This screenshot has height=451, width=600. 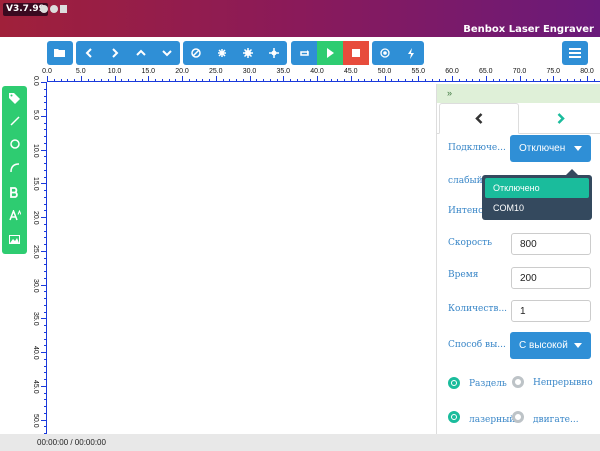 I want to click on ruler-y-label: 15.0, so click(x=35, y=184).